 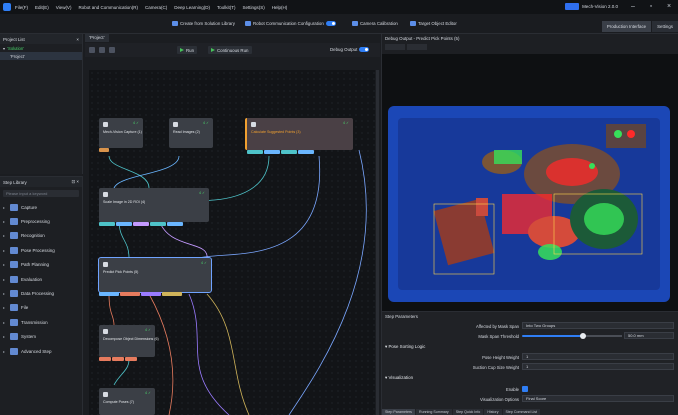 I want to click on tab-step-quick-info: Step Quick Info, so click(x=468, y=412).